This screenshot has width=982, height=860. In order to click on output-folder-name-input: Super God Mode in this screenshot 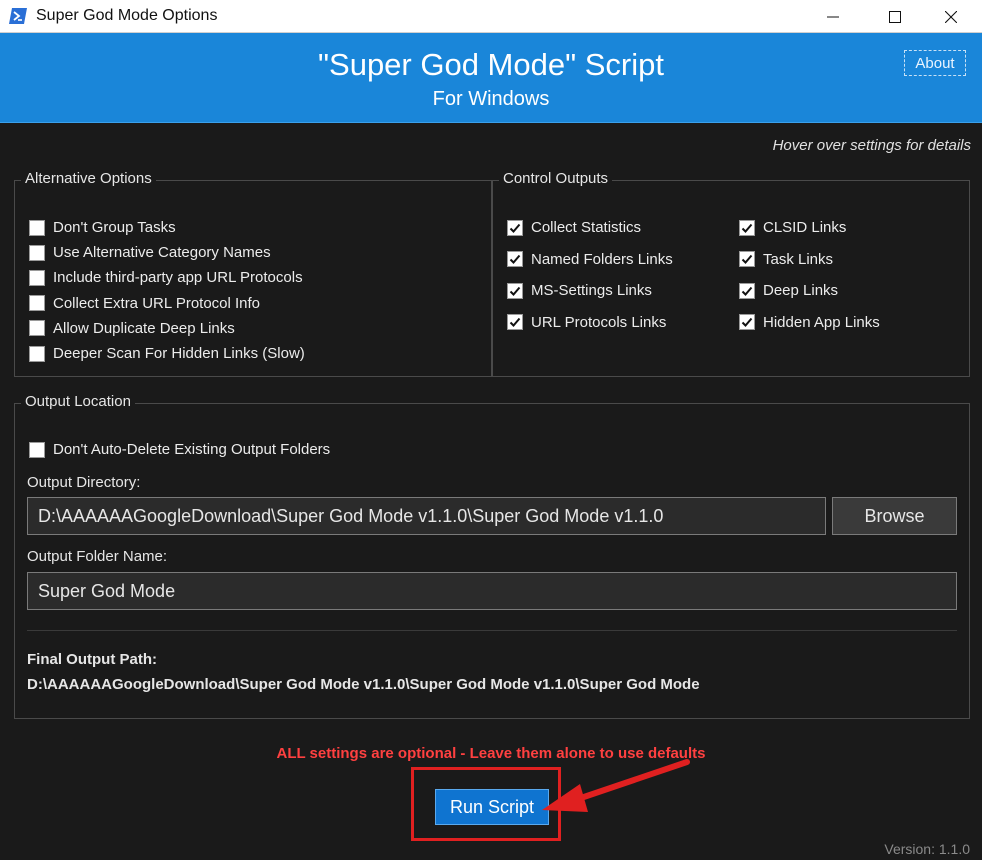, I will do `click(492, 591)`.